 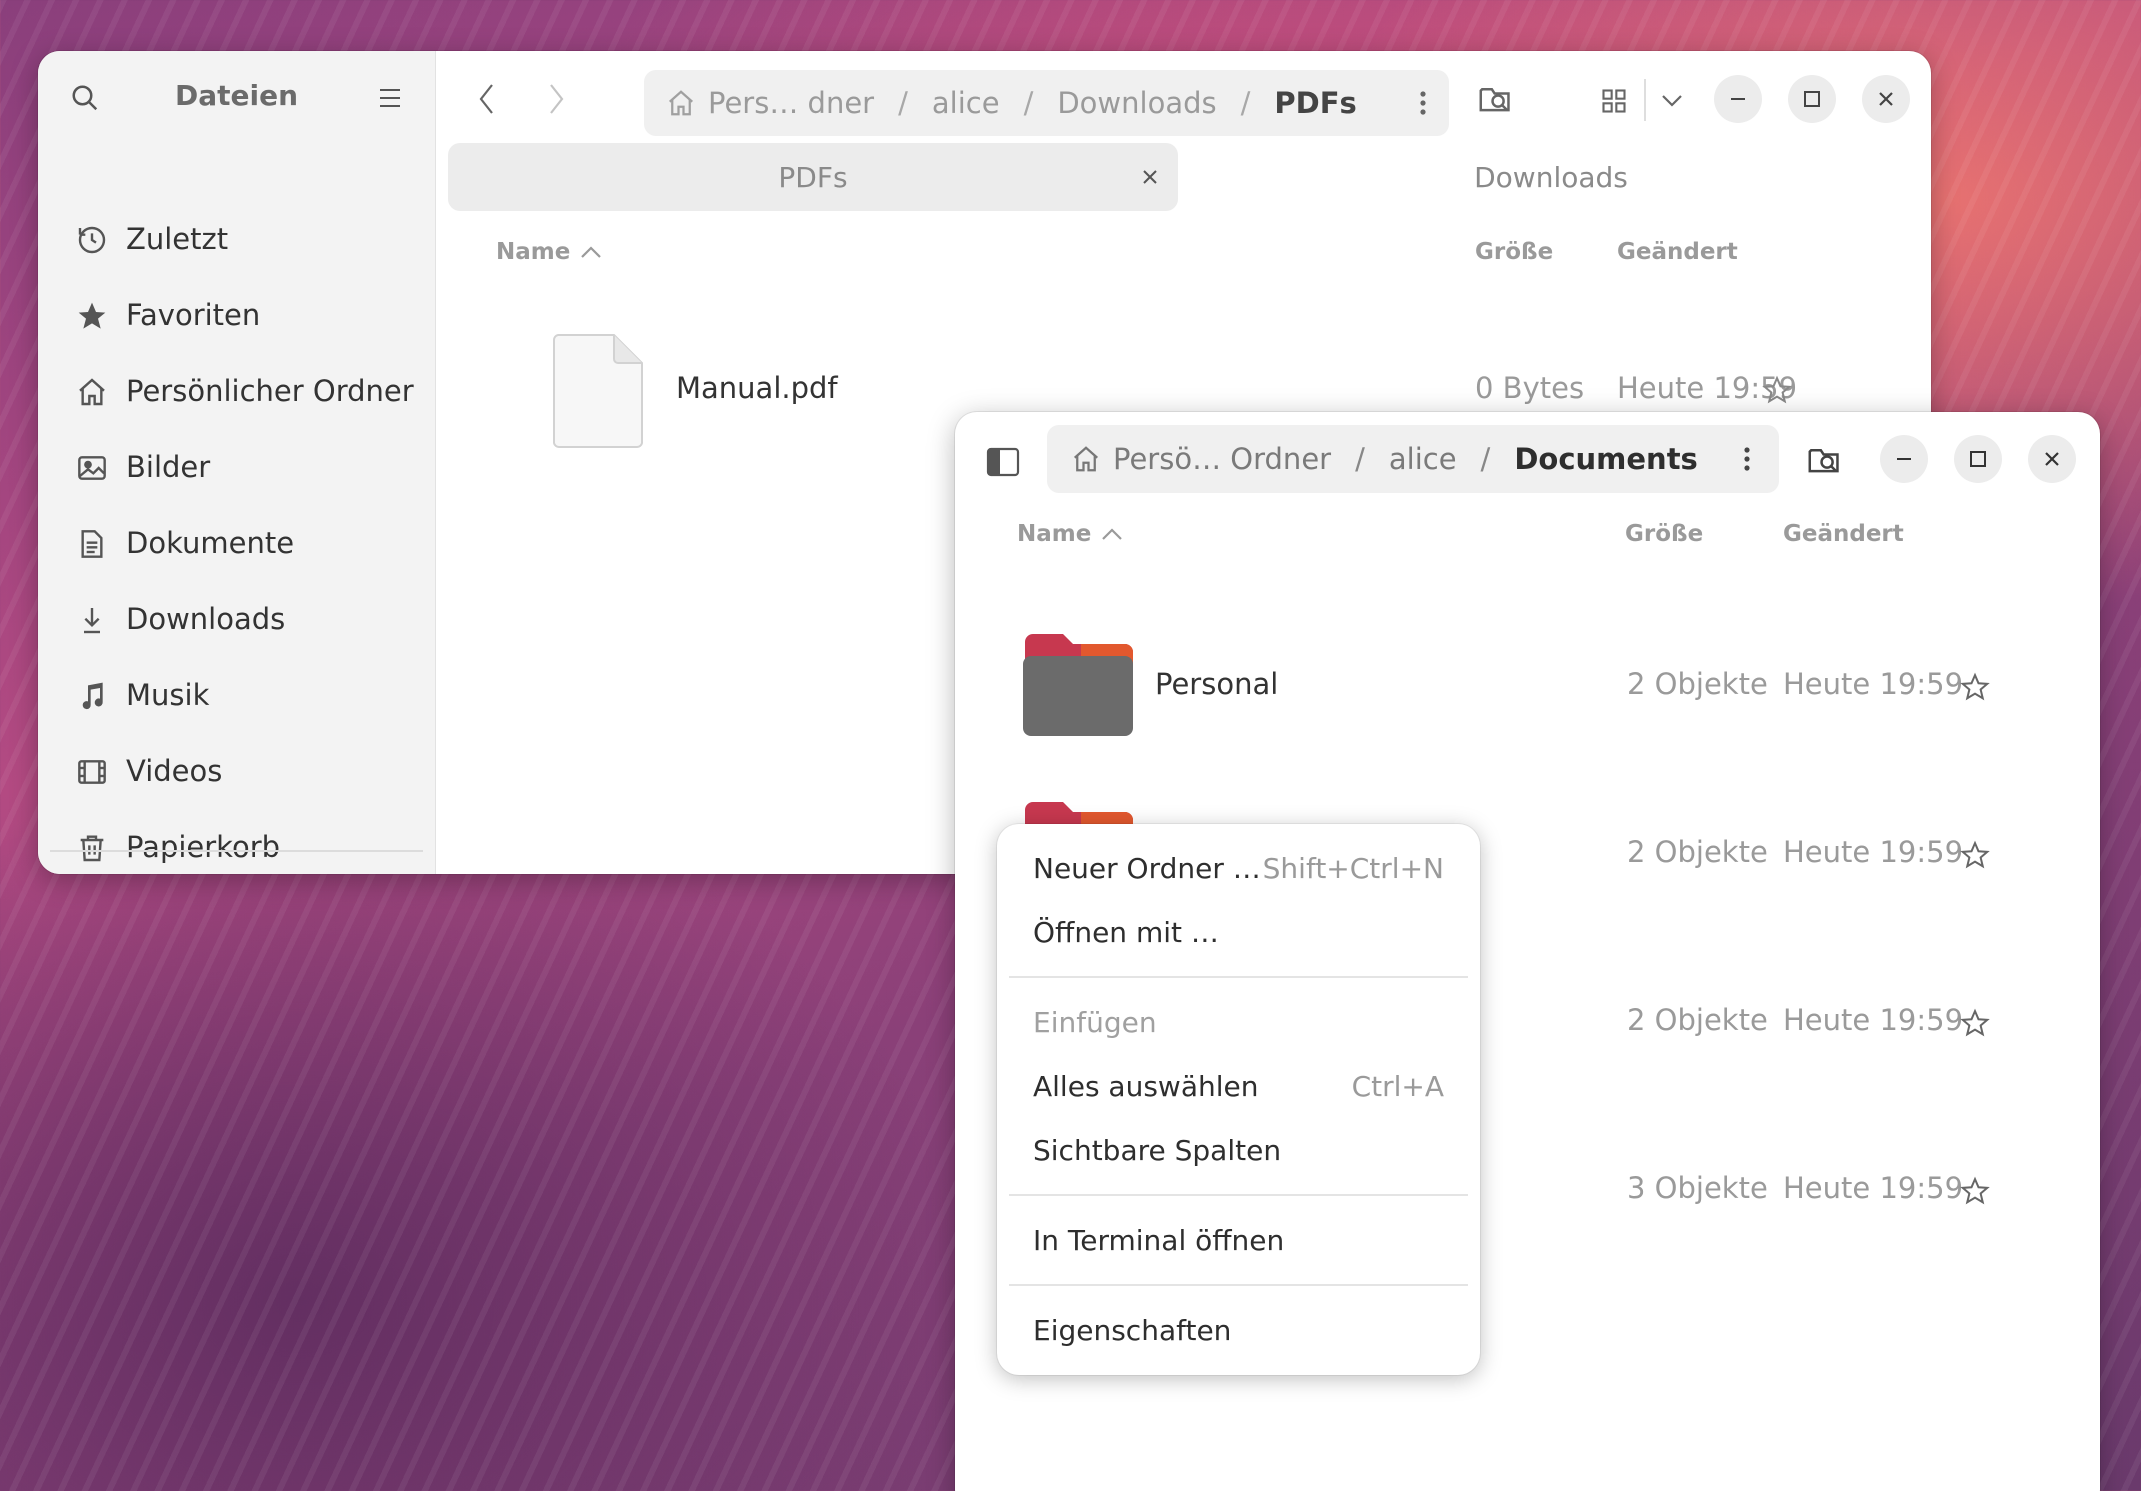 I want to click on path-bar: Persö… Ordner / alice / Documents, so click(x=1413, y=459).